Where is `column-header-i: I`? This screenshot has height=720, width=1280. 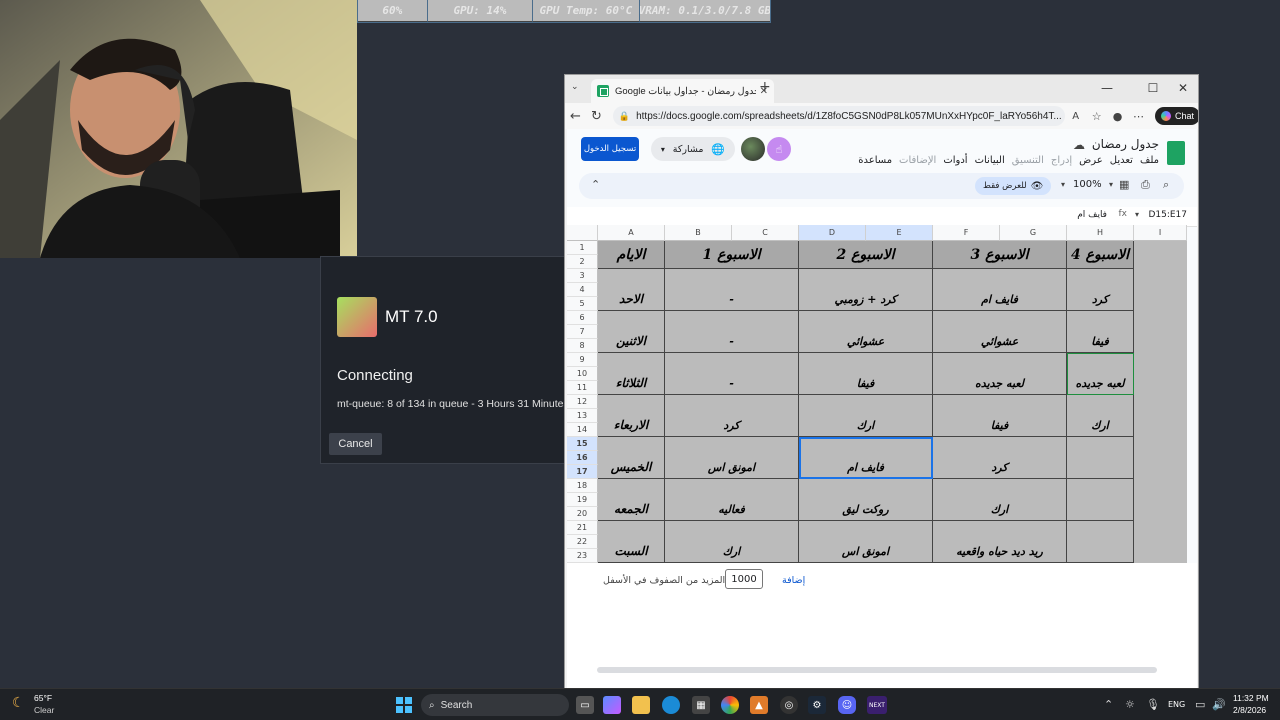 column-header-i: I is located at coordinates (1160, 233).